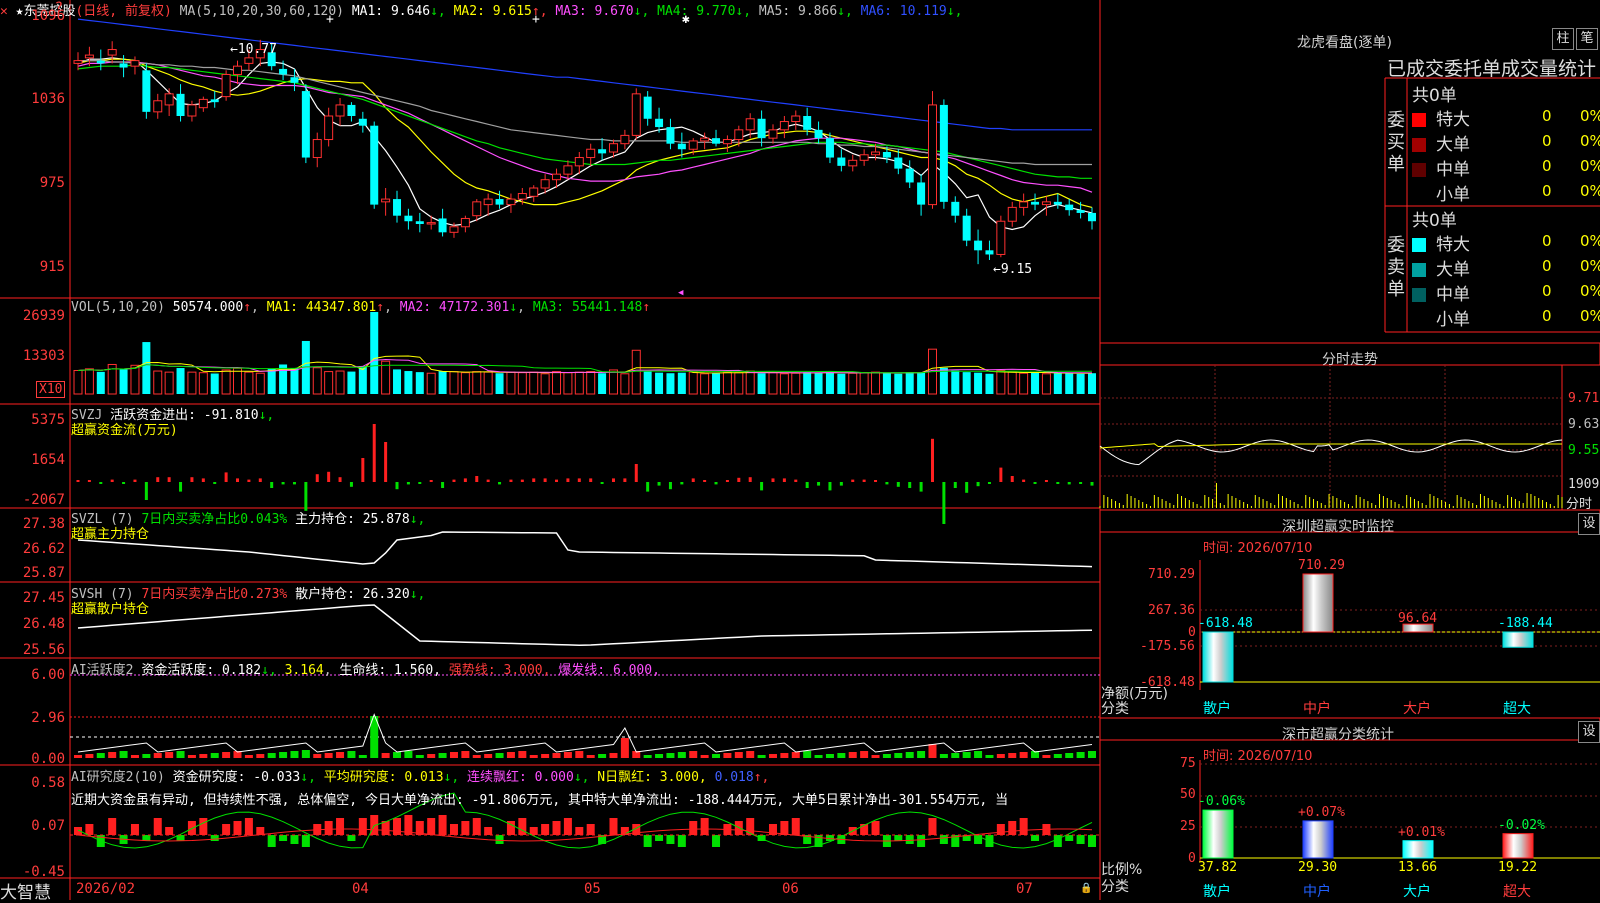 Image resolution: width=1600 pixels, height=903 pixels. I want to click on stat-bar, so click(1418, 849).